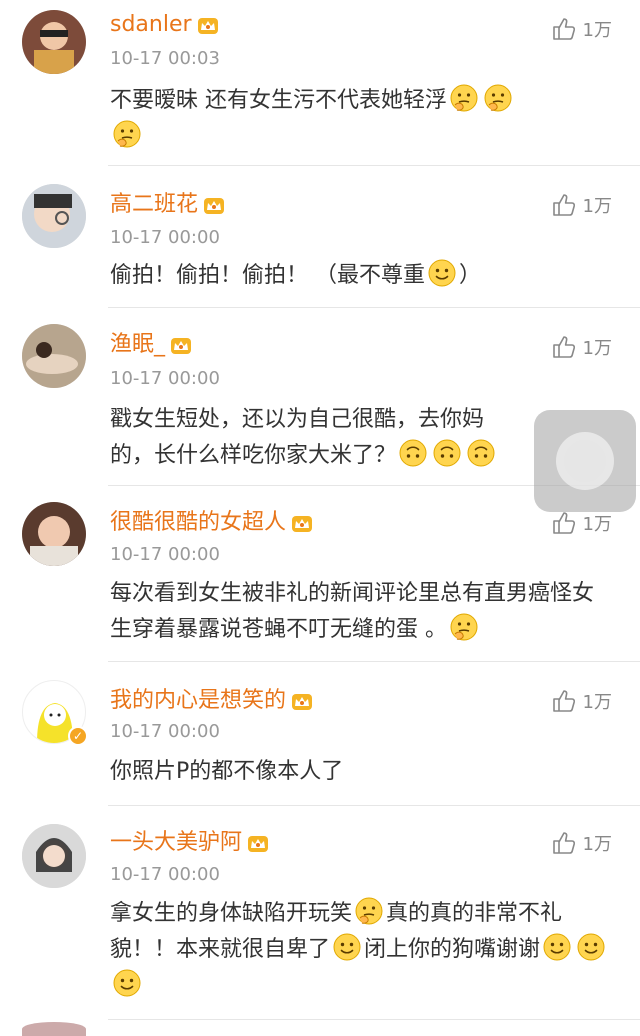 The height and width of the screenshot is (1036, 640). I want to click on comment-text: 戳女生短处，还以为自己很酷，去你妈的，长什么样吃你家大米了？, so click(305, 438).